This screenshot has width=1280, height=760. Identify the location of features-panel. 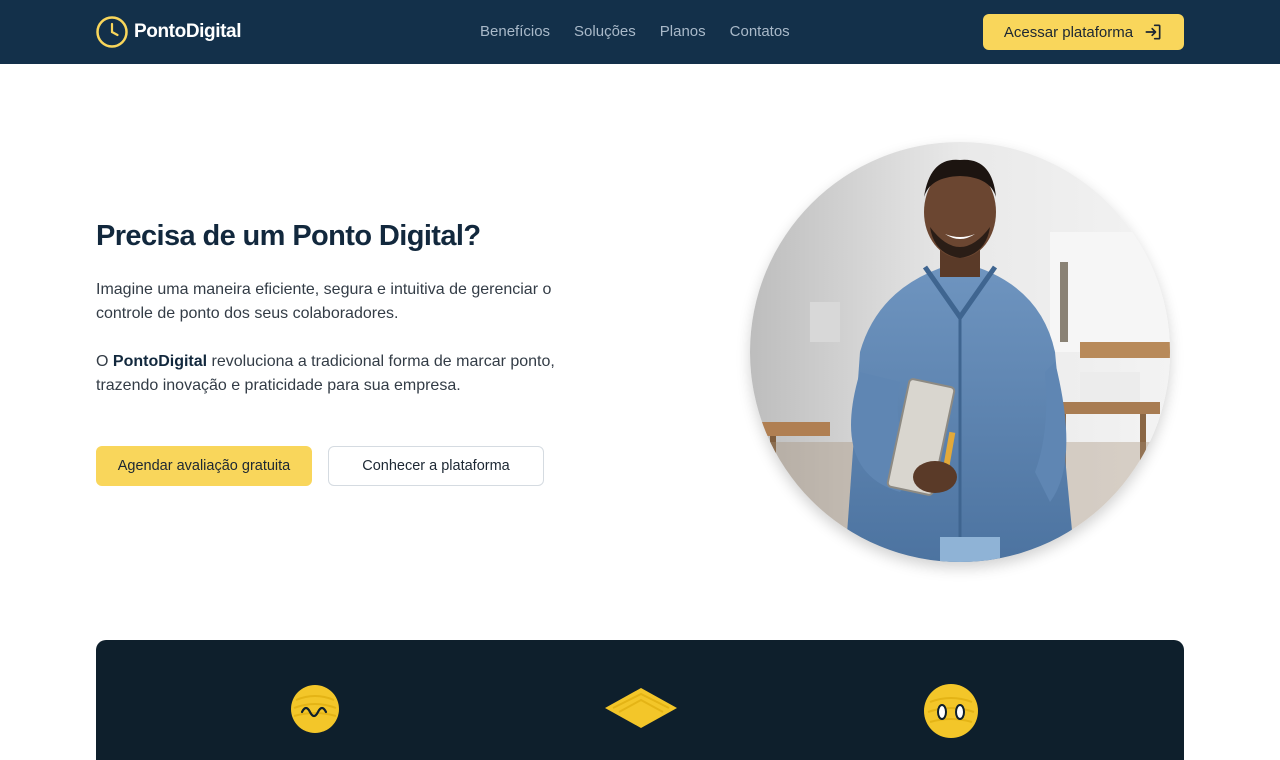
(640, 700).